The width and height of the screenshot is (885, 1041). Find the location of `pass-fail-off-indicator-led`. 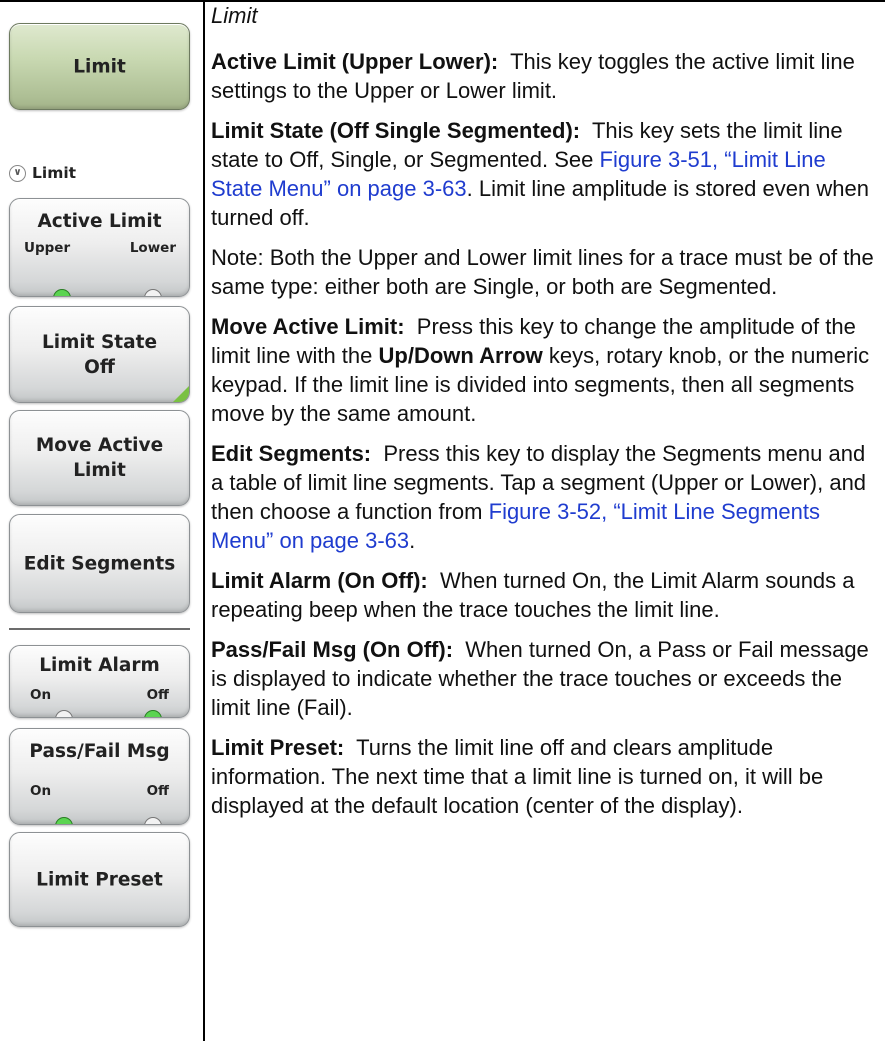

pass-fail-off-indicator-led is located at coordinates (153, 820).